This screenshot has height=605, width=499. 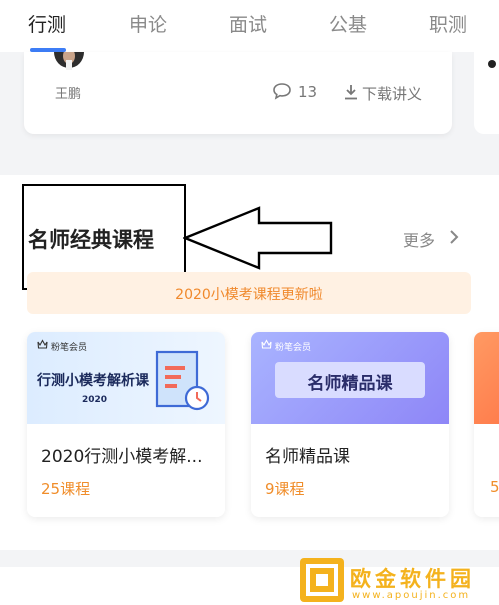 What do you see at coordinates (95, 400) in the screenshot?
I see `thumbnail-year: 2020` at bounding box center [95, 400].